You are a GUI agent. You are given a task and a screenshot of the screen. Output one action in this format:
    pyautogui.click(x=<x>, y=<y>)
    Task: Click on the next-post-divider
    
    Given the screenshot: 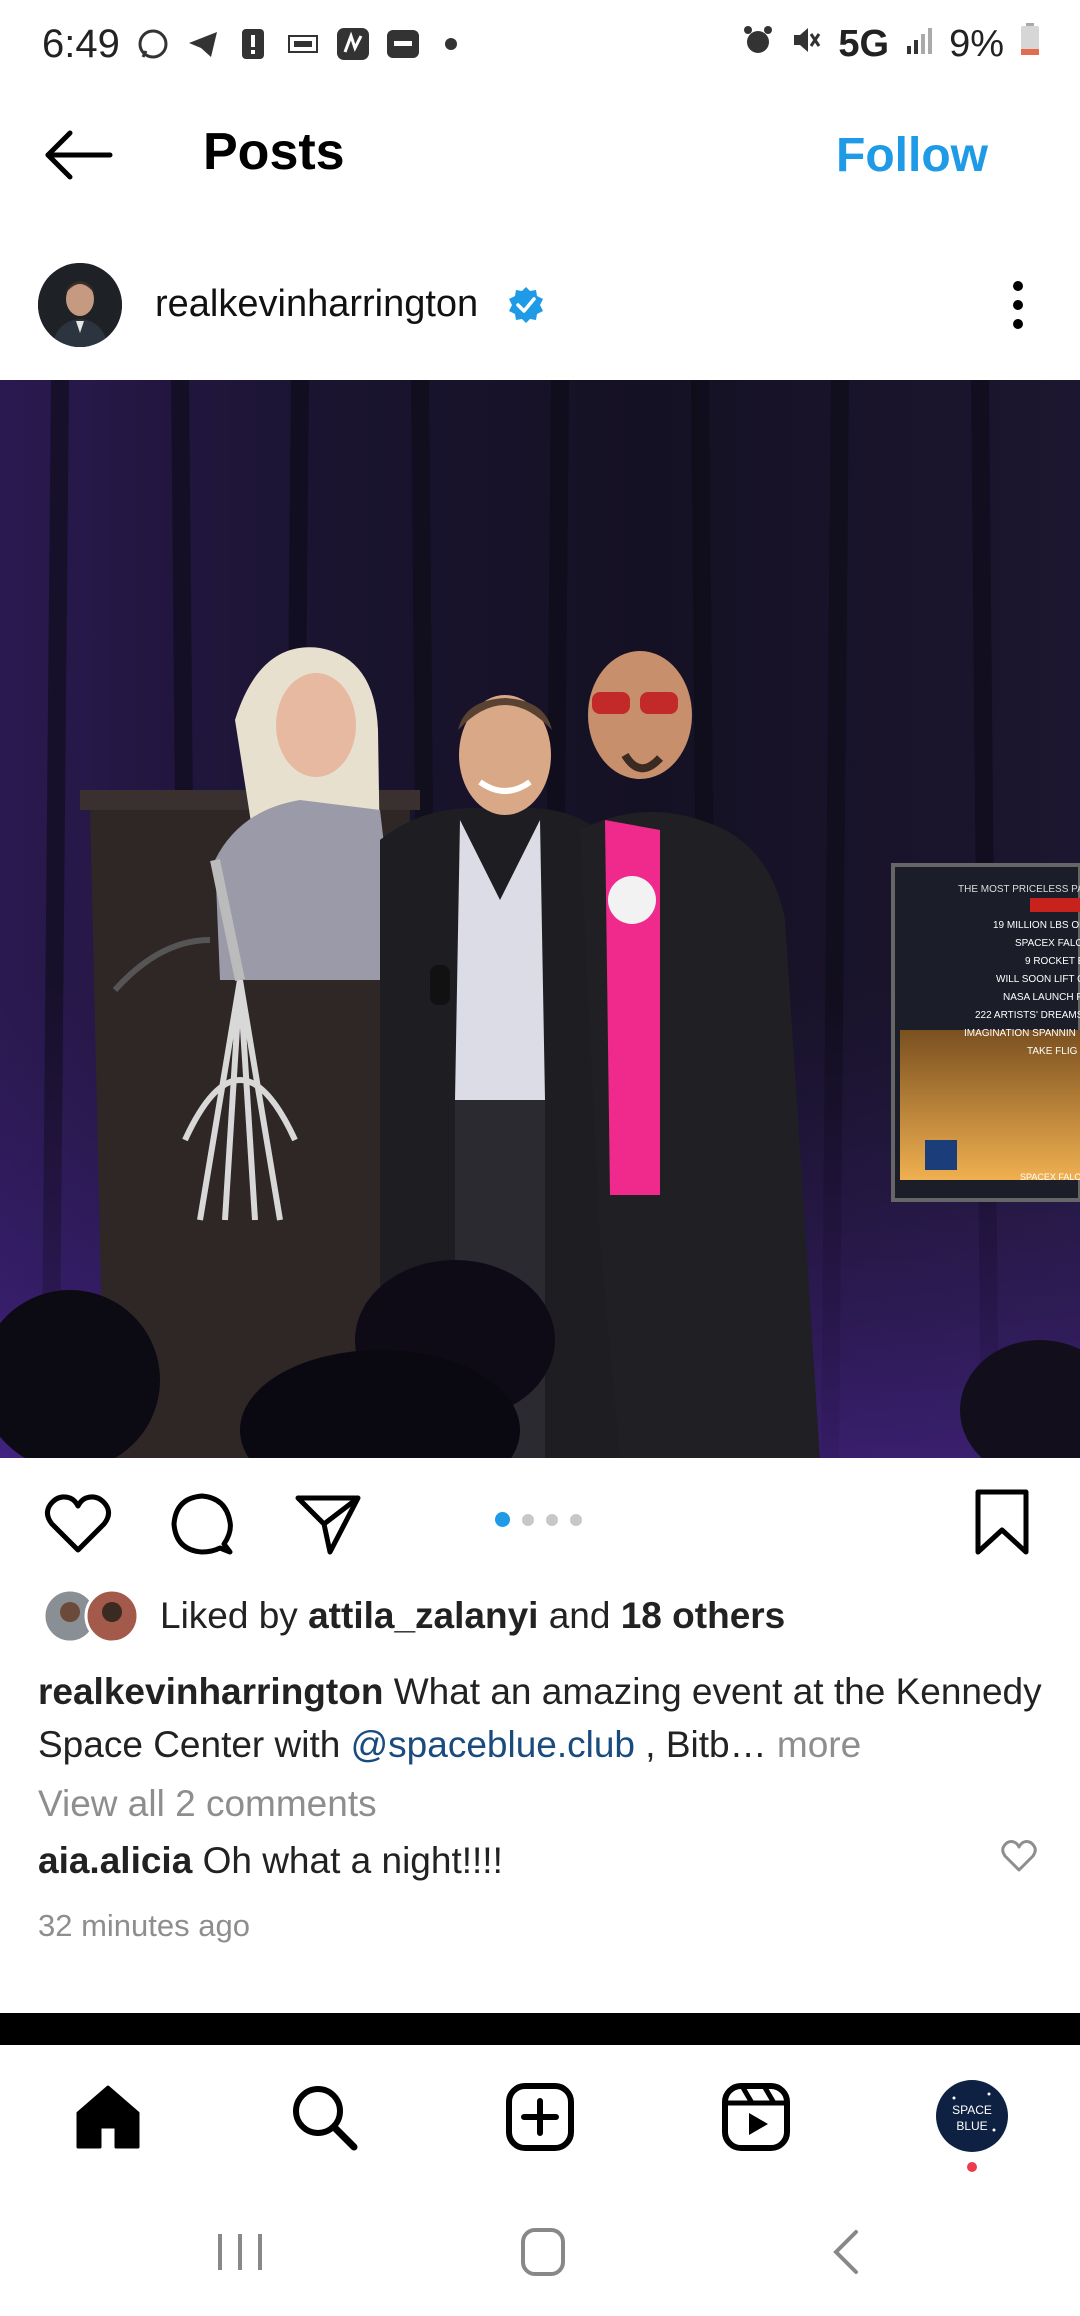 What is the action you would take?
    pyautogui.click(x=540, y=2029)
    